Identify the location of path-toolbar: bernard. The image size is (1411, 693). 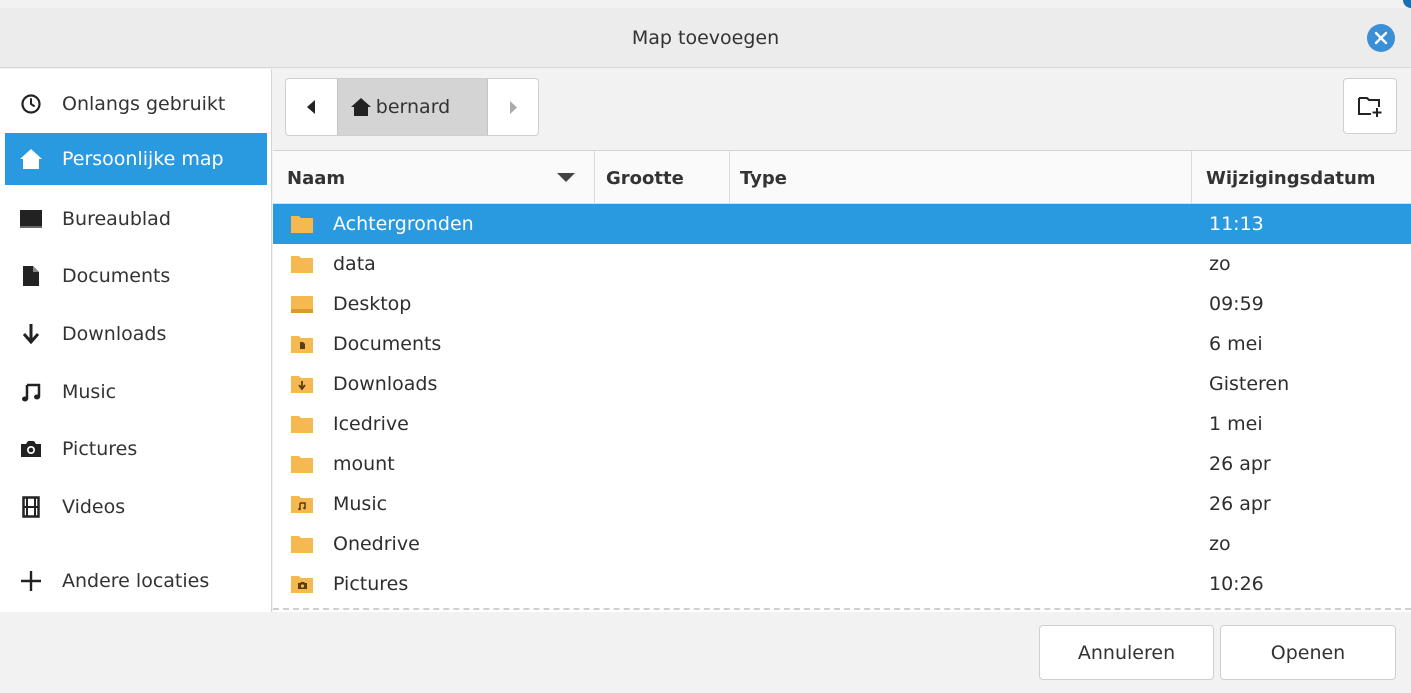
(842, 109).